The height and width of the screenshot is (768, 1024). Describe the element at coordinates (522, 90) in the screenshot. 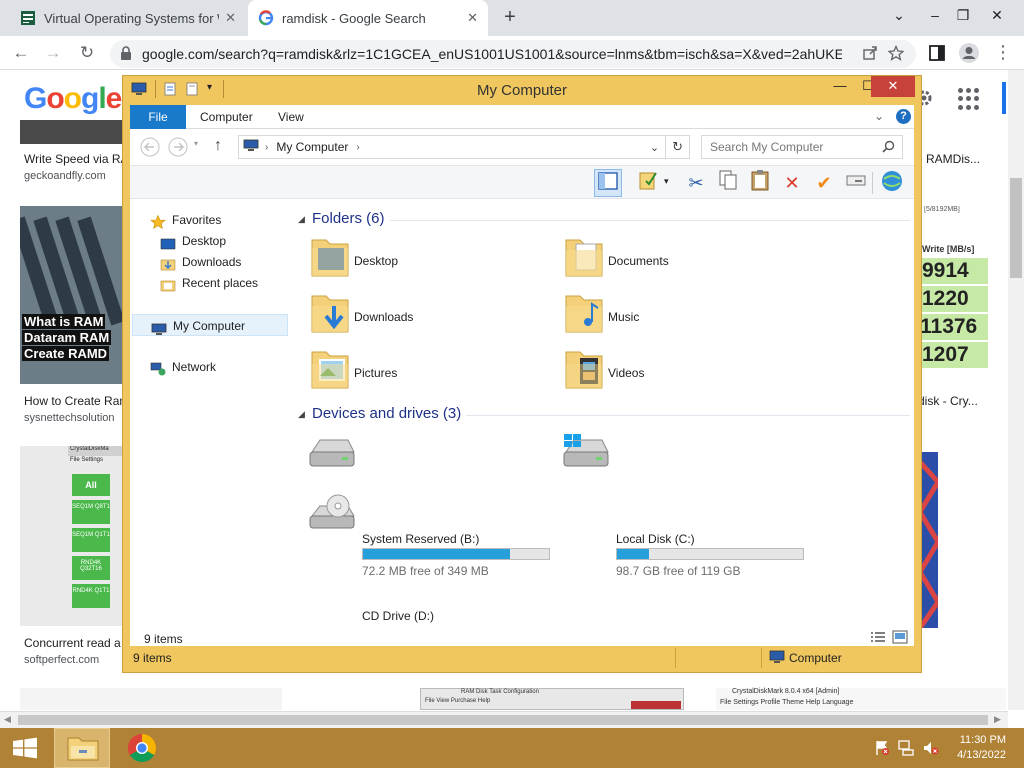

I see `explorer-title-bar: ▾ My Computer — ☐ ✕` at that location.